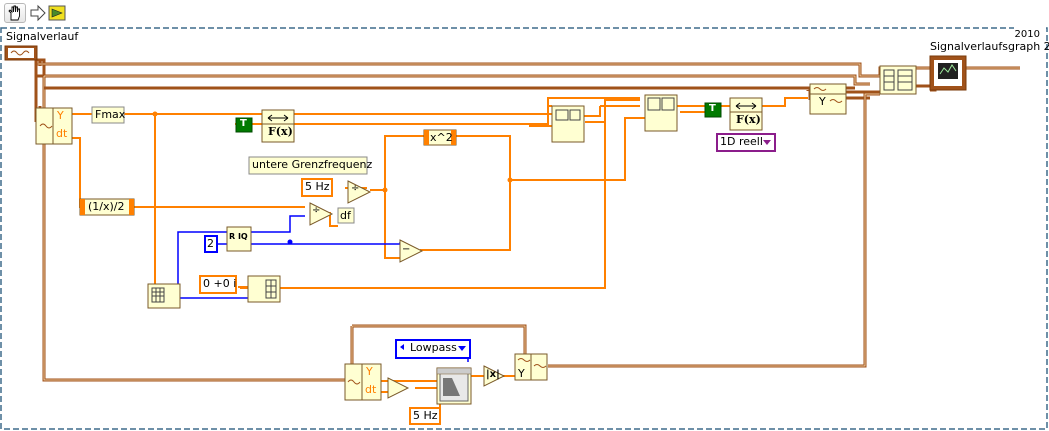 This screenshot has width=1049, height=431. Describe the element at coordinates (524, 13) in the screenshot. I see `toolbar` at that location.